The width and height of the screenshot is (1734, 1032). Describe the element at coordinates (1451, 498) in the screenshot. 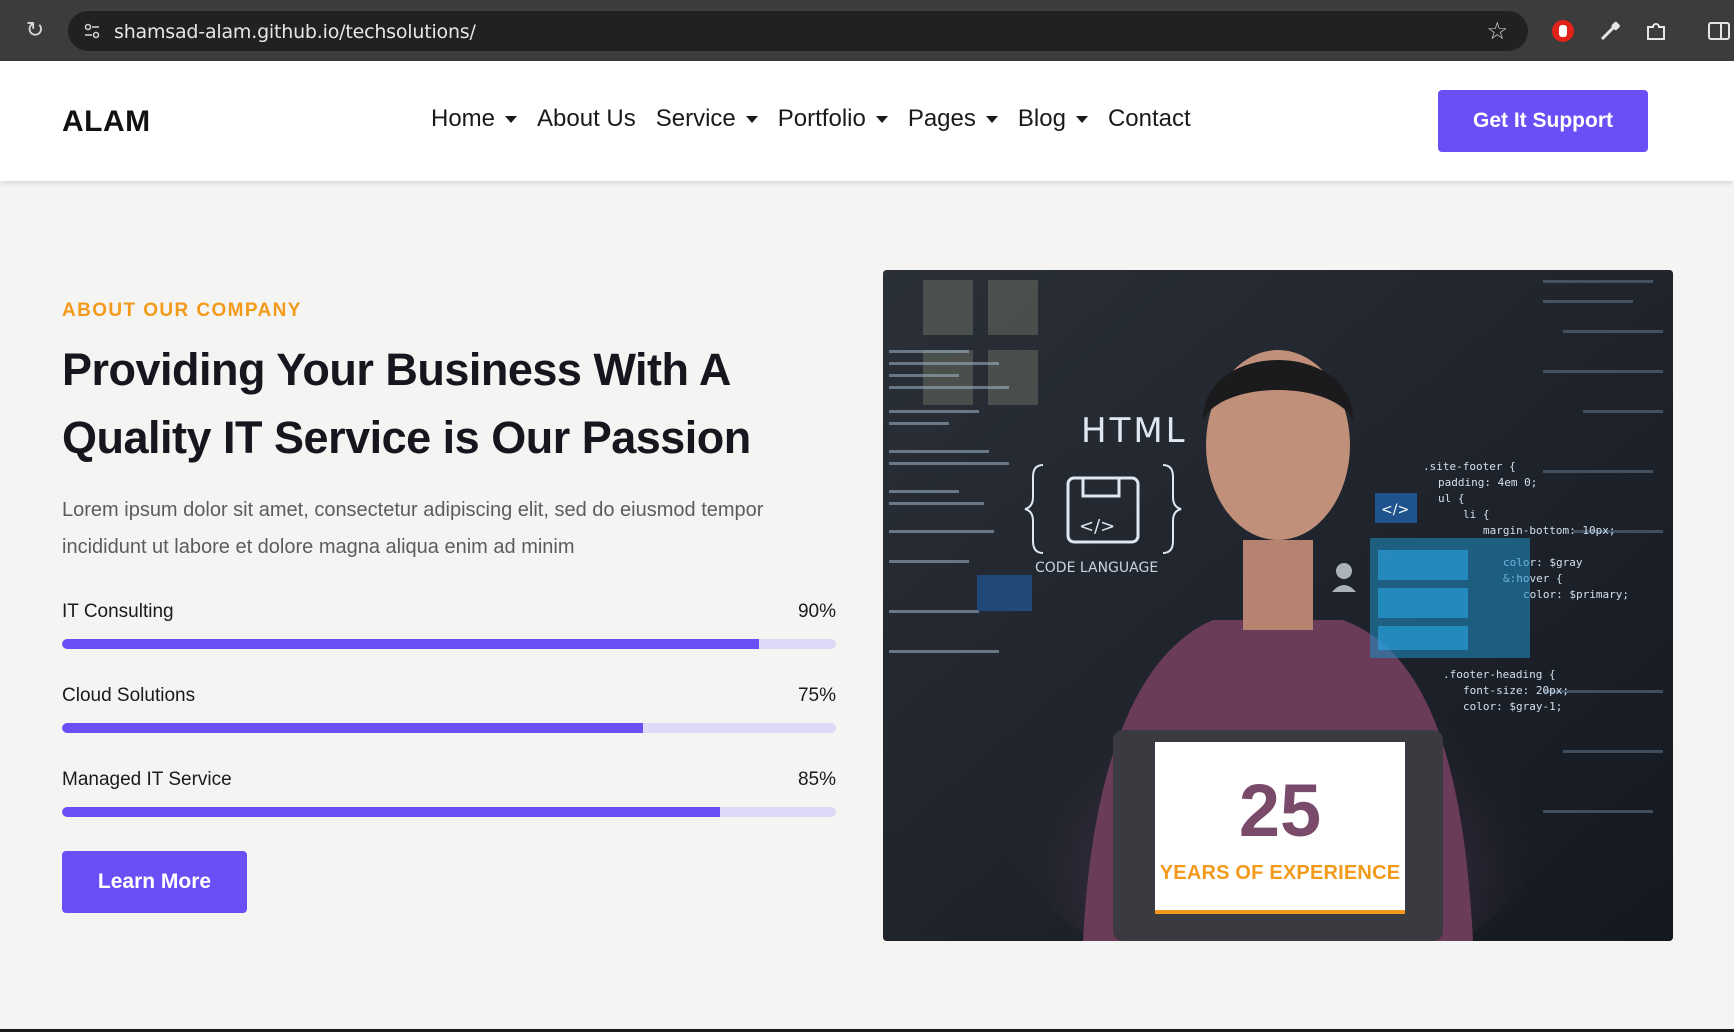

I see `svg-text: ul {` at that location.